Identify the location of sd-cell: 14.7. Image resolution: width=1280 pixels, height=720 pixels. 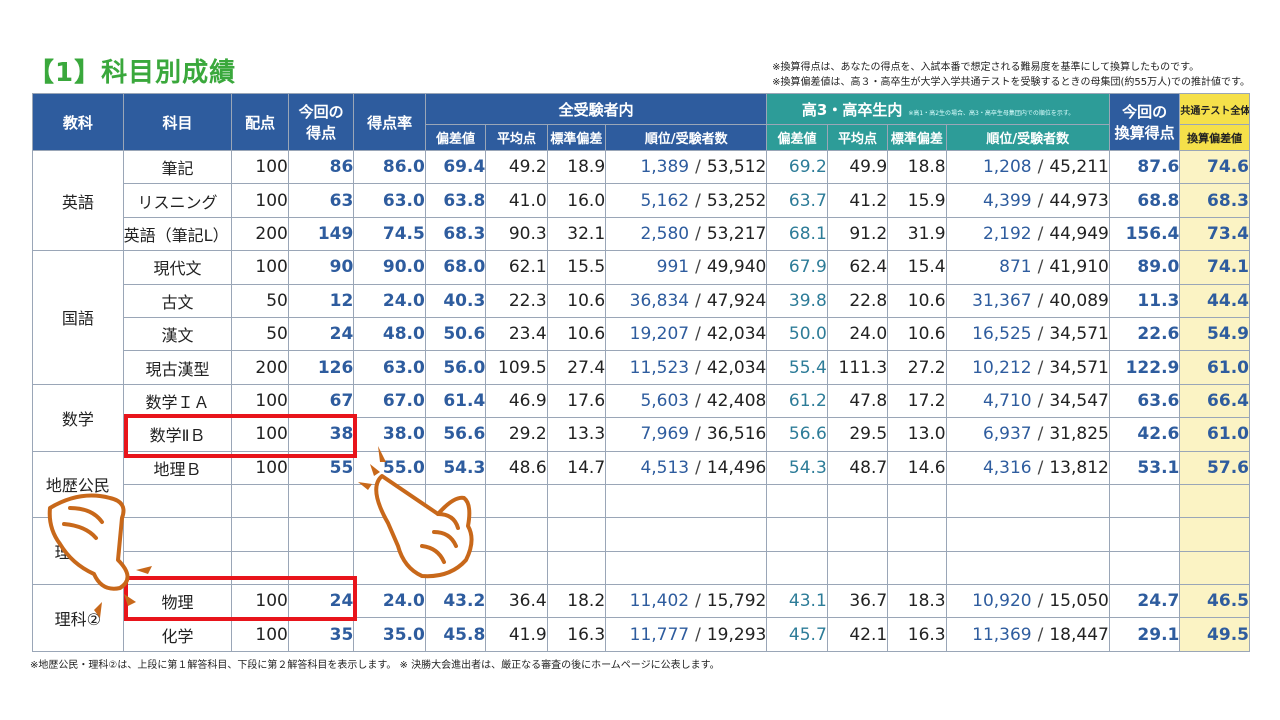
(576, 467).